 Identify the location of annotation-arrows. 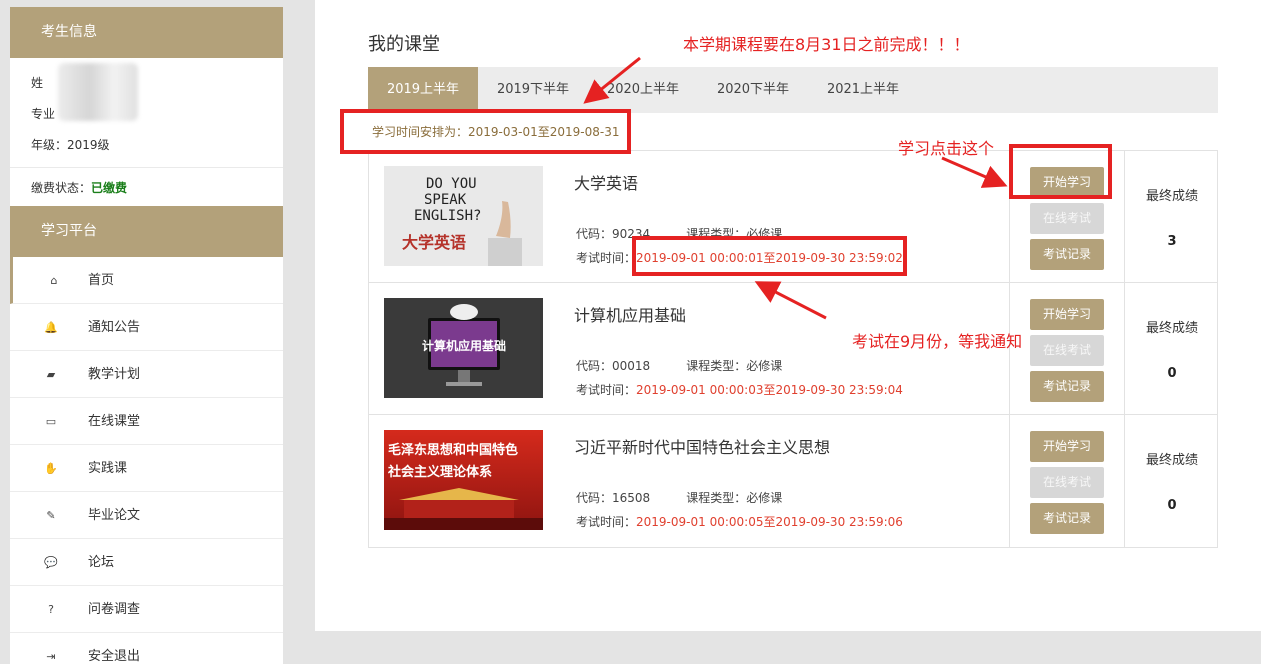
(795, 188).